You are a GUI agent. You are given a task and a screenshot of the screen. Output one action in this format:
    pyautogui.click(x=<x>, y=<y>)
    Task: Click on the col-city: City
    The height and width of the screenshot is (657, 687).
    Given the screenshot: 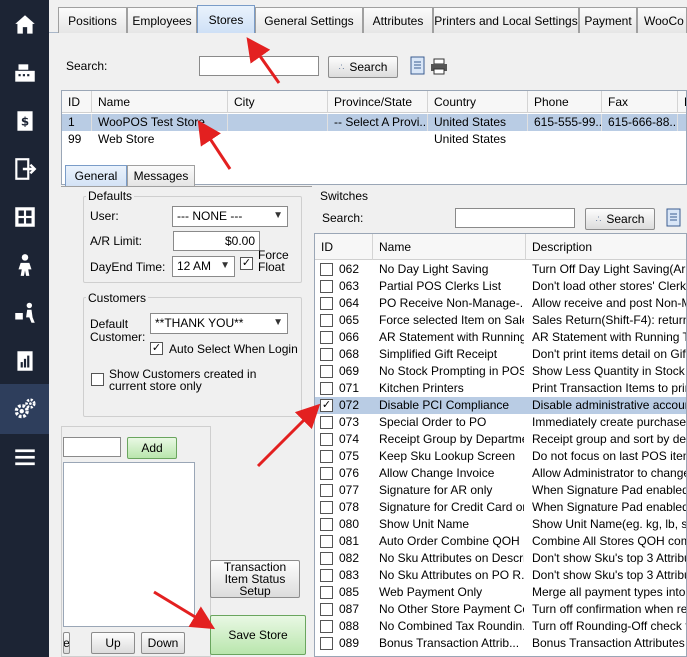 What is the action you would take?
    pyautogui.click(x=278, y=102)
    